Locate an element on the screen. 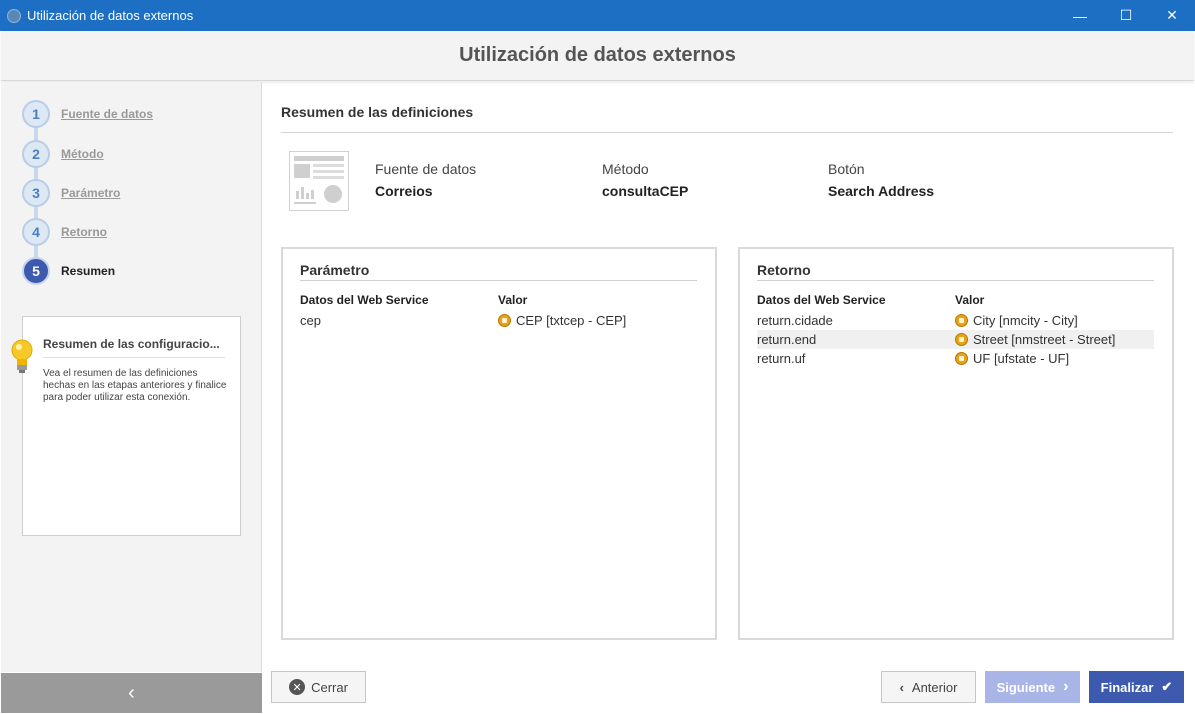 The image size is (1195, 714). info-fuente: Fuente de datos Correios is located at coordinates (425, 180).